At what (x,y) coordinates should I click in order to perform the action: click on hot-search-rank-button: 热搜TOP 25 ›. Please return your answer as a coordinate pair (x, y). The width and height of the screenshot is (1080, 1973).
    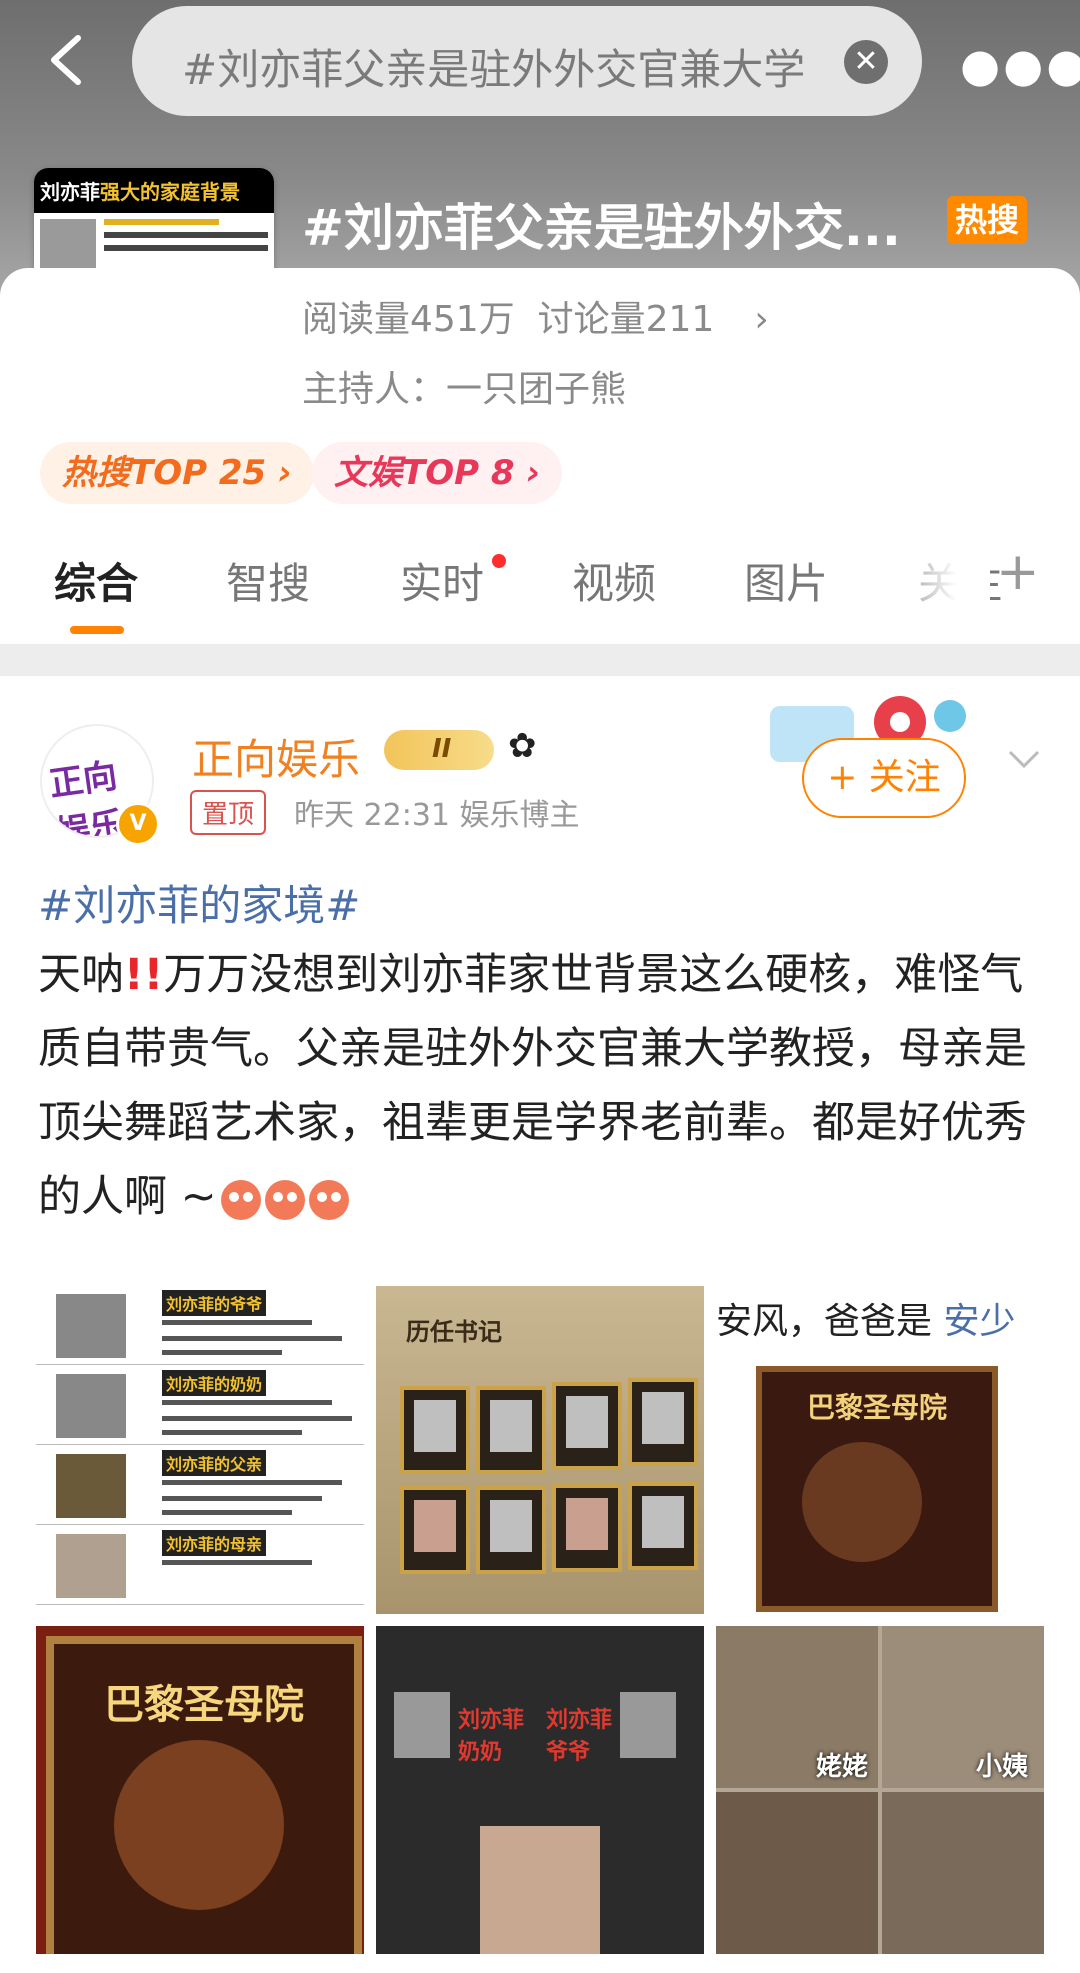
    Looking at the image, I should click on (177, 473).